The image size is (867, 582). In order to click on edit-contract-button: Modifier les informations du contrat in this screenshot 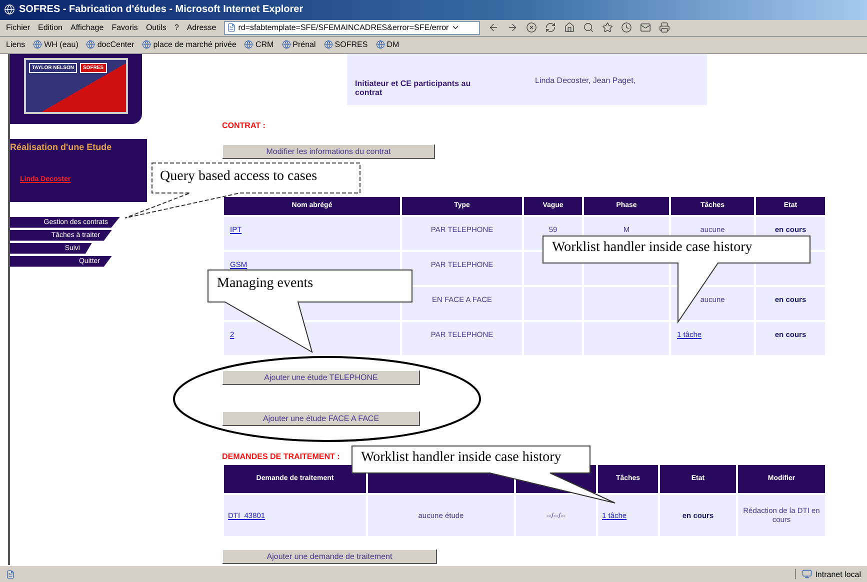, I will do `click(328, 151)`.